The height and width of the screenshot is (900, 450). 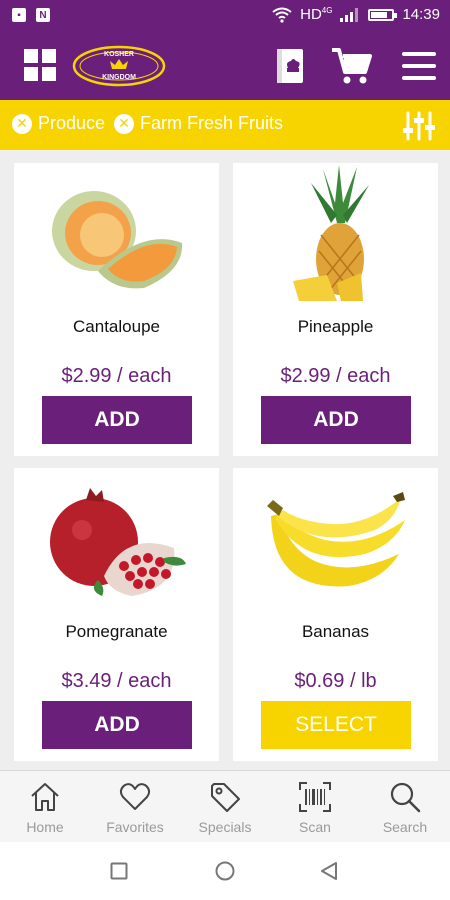 I want to click on nav-specials: Specials, so click(x=225, y=807).